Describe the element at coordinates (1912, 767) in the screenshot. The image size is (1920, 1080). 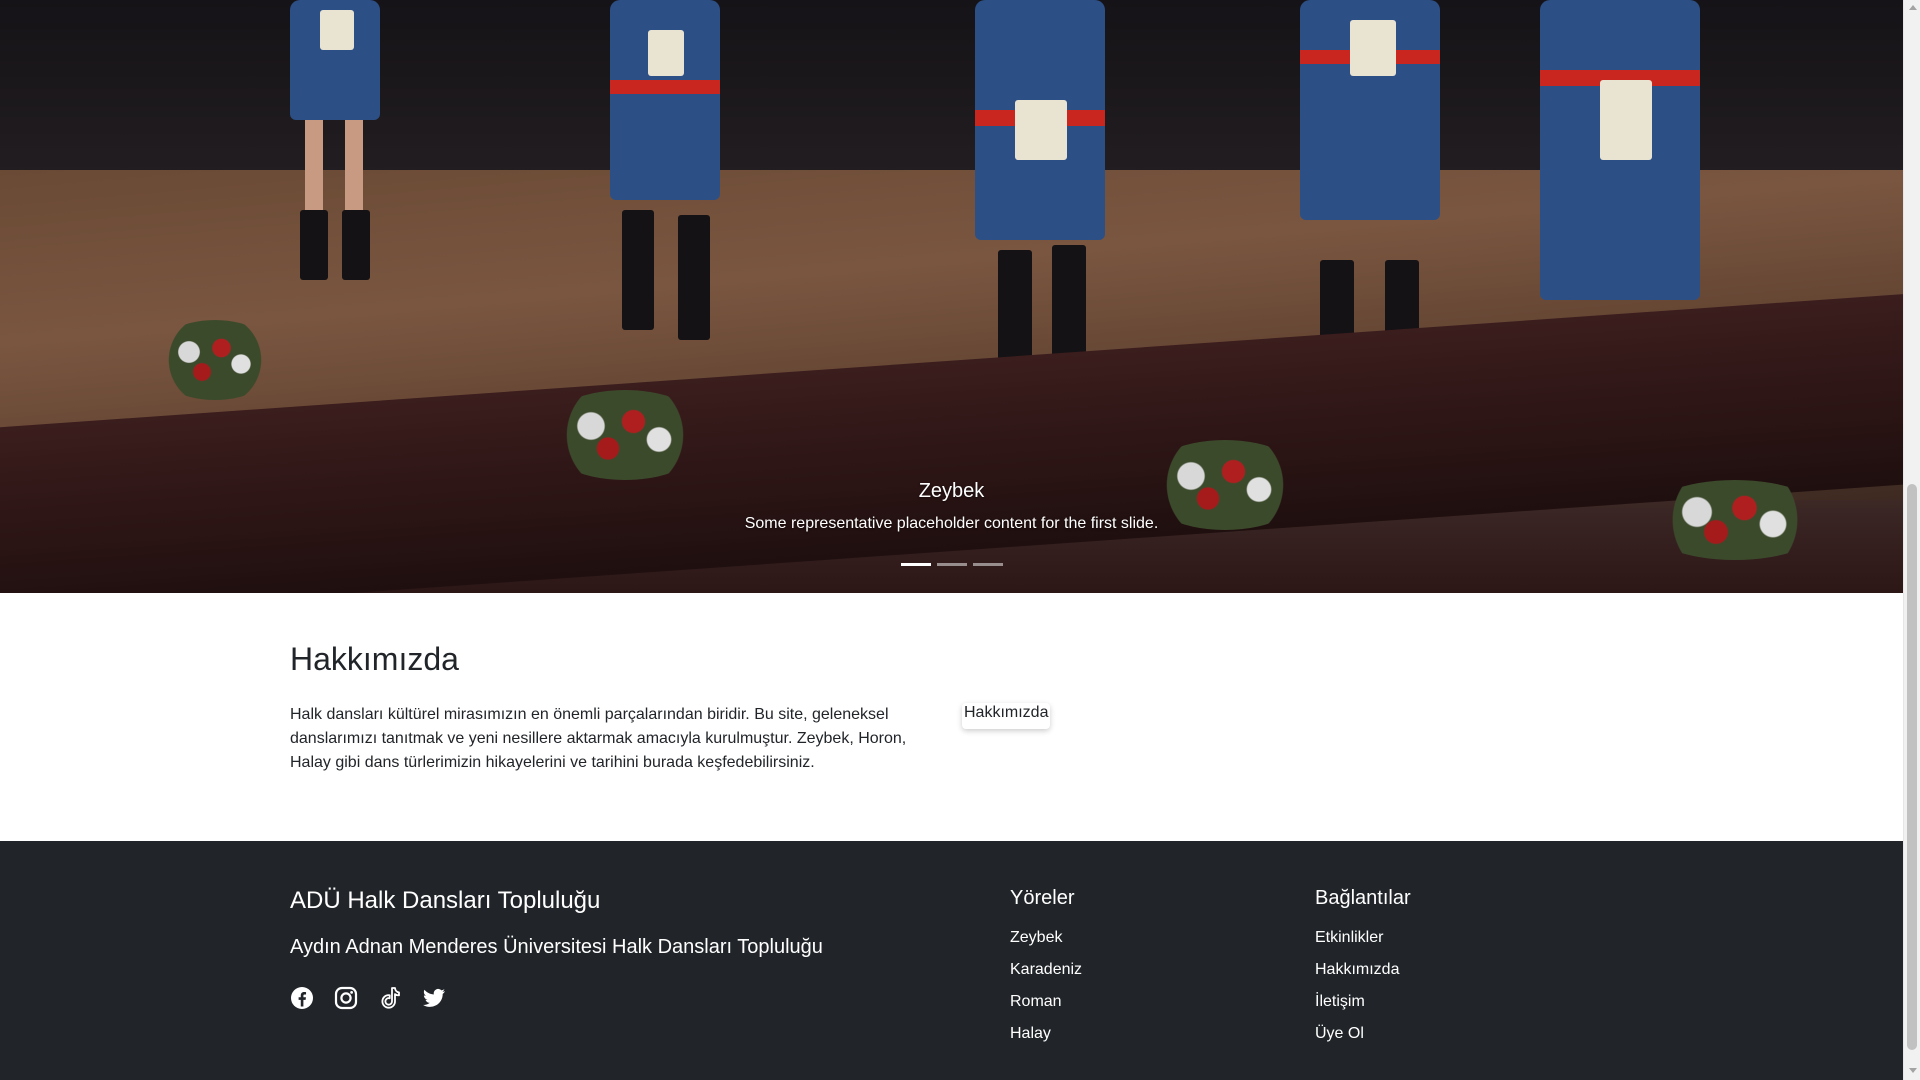
I see `scrollbar-thumb` at that location.